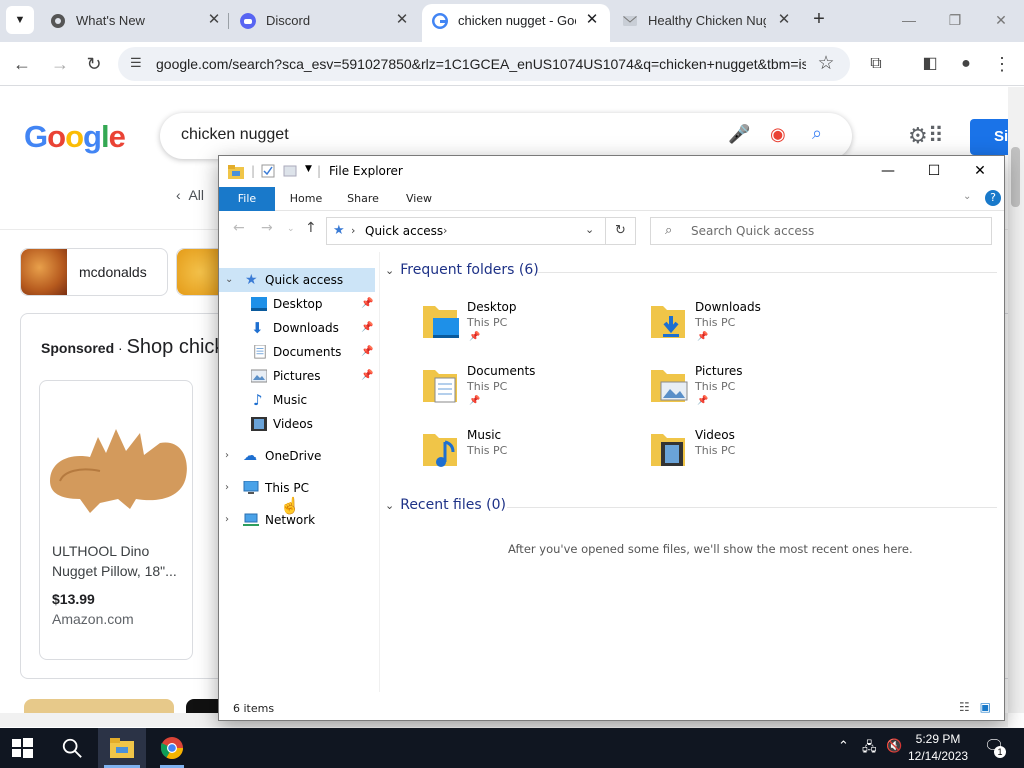  What do you see at coordinates (819, 19) in the screenshot?
I see `new-tab-plus-icon: +` at bounding box center [819, 19].